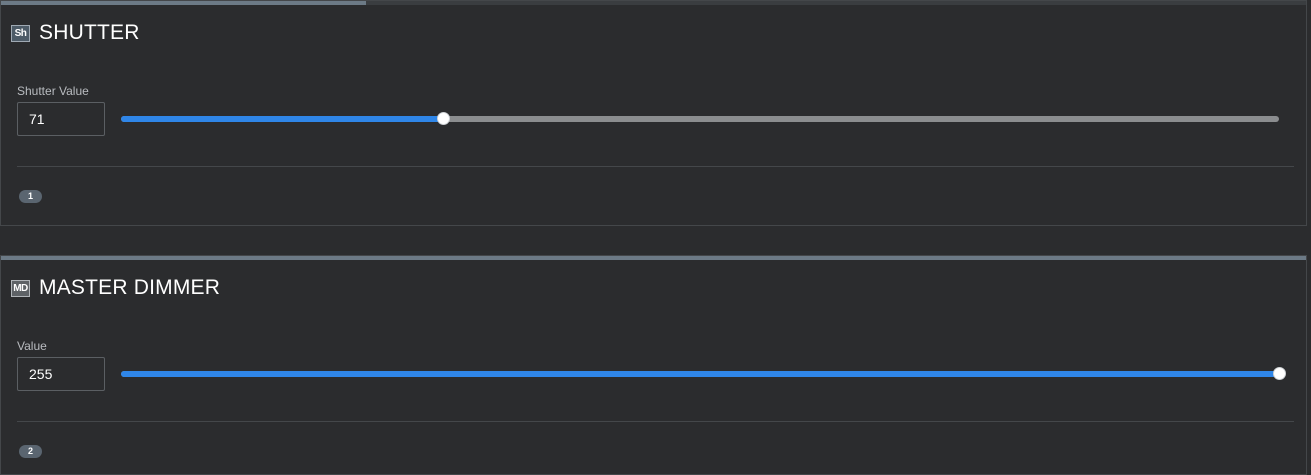 This screenshot has width=1311, height=475. Describe the element at coordinates (130, 287) in the screenshot. I see `panel-title: MASTER DIMMER` at that location.